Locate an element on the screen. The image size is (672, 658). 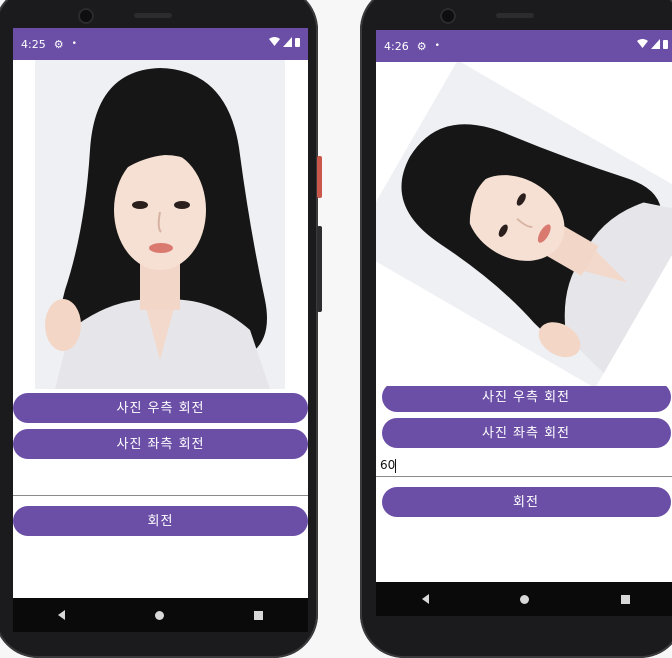
power-button is located at coordinates (319, 177).